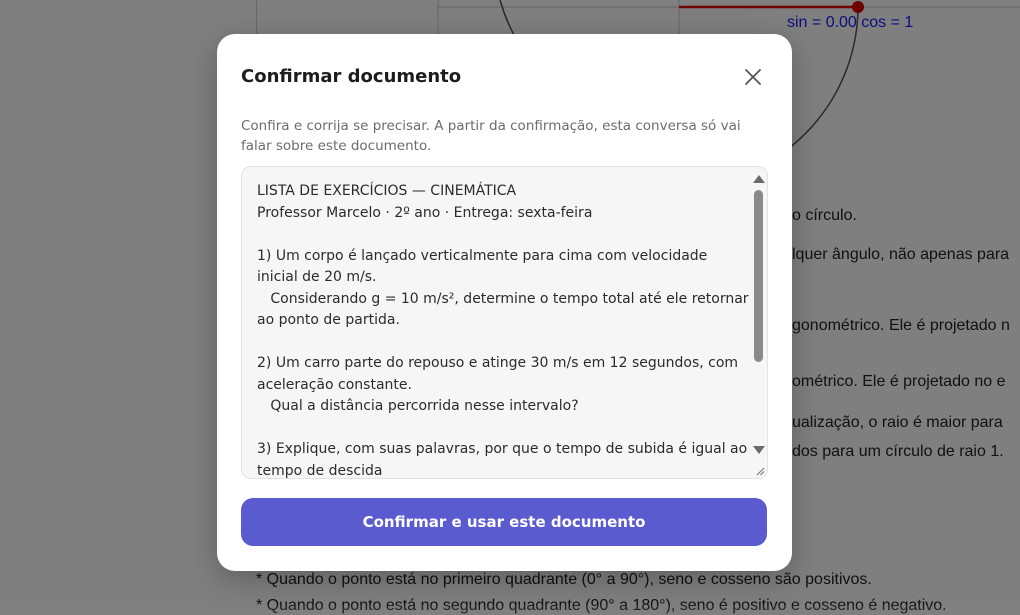  Describe the element at coordinates (351, 76) in the screenshot. I see `dialog-title: Confirmar documento` at that location.